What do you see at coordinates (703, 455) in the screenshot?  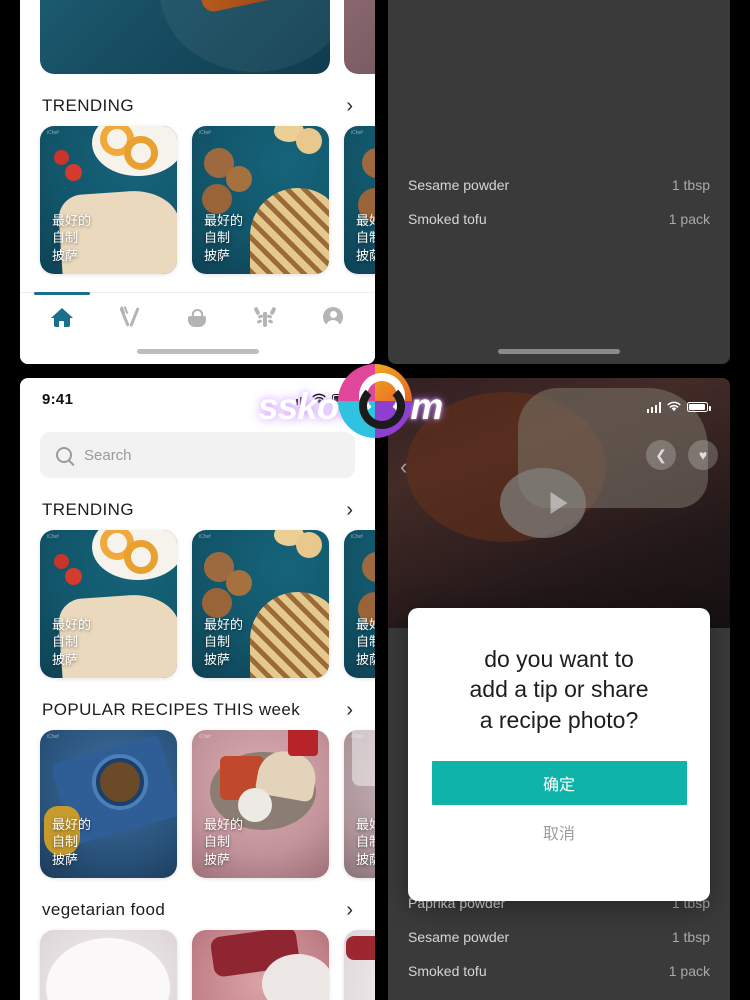 I see `heart-icon: ♥` at bounding box center [703, 455].